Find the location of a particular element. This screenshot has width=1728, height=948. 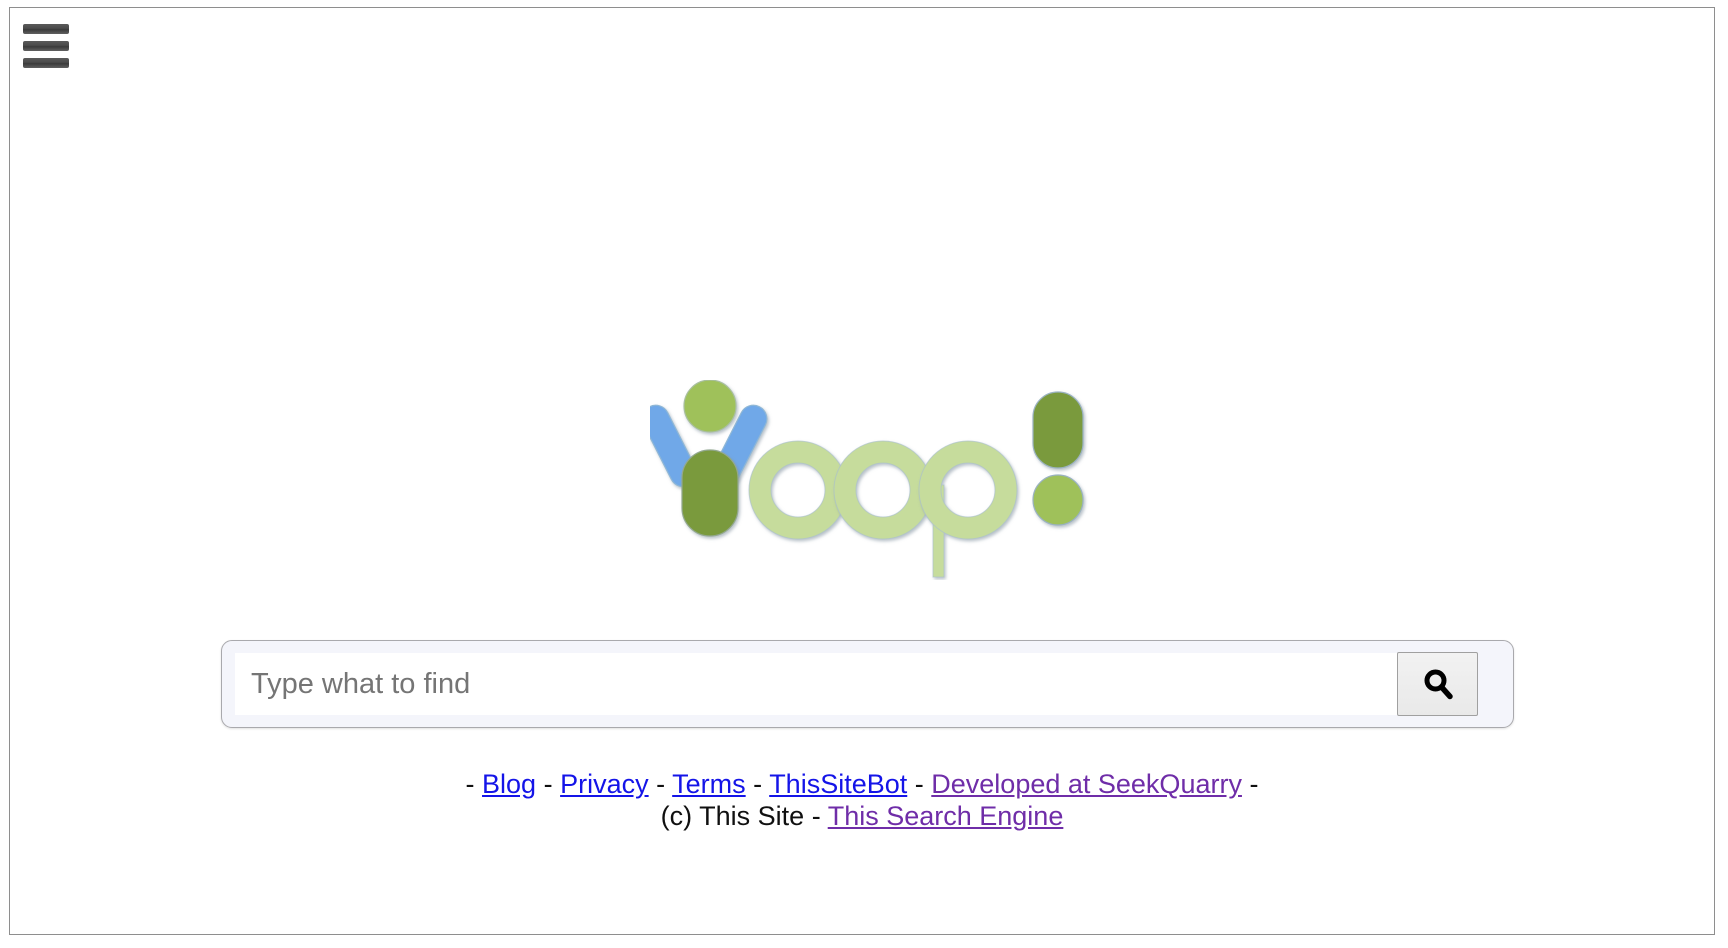

search-input is located at coordinates (816, 684).